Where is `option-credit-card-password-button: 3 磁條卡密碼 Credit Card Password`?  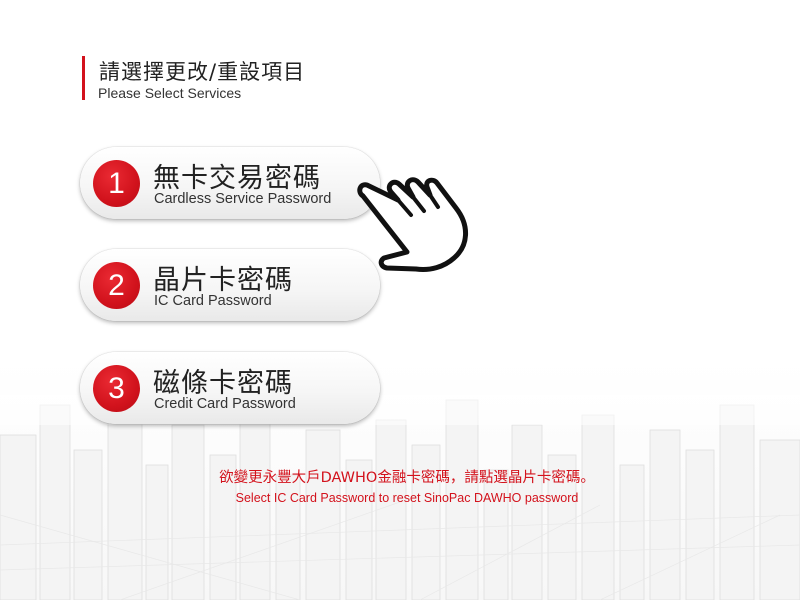 option-credit-card-password-button: 3 磁條卡密碼 Credit Card Password is located at coordinates (230, 388).